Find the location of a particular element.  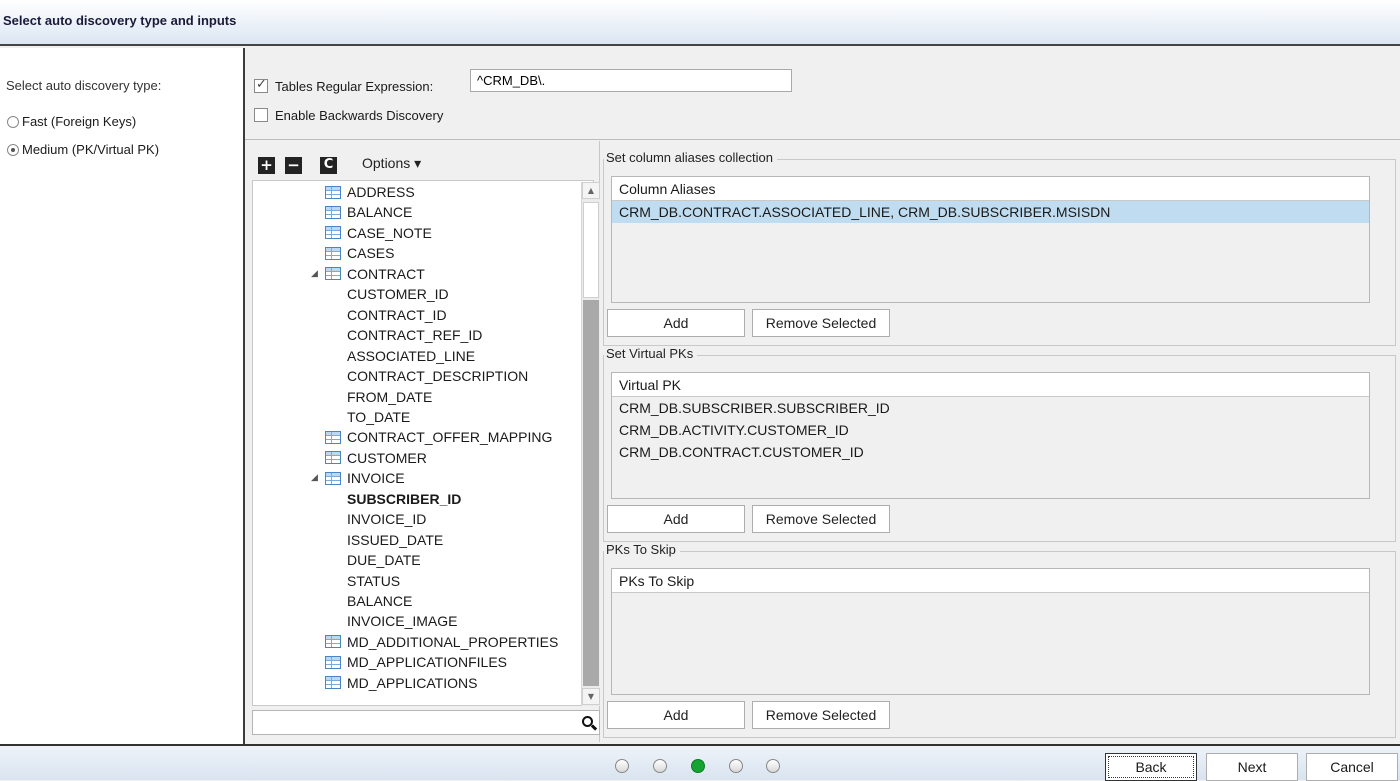

tree-node-label: FROM_DATE is located at coordinates (390, 396).